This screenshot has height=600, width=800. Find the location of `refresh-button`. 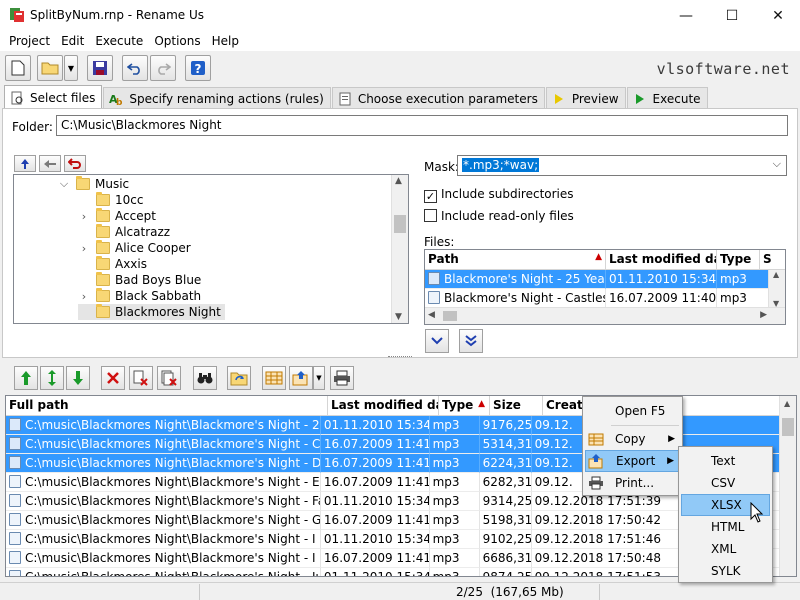

refresh-button is located at coordinates (239, 378).